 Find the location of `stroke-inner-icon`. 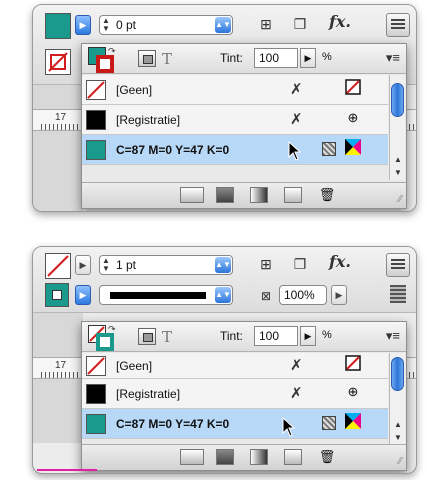

stroke-inner-icon is located at coordinates (57, 295).